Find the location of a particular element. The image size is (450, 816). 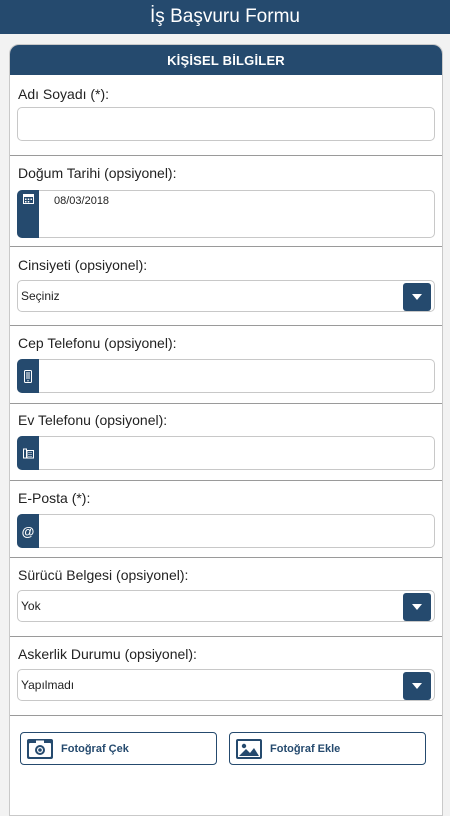

add-photo-button: Fotoğraf Ekle is located at coordinates (327, 748).